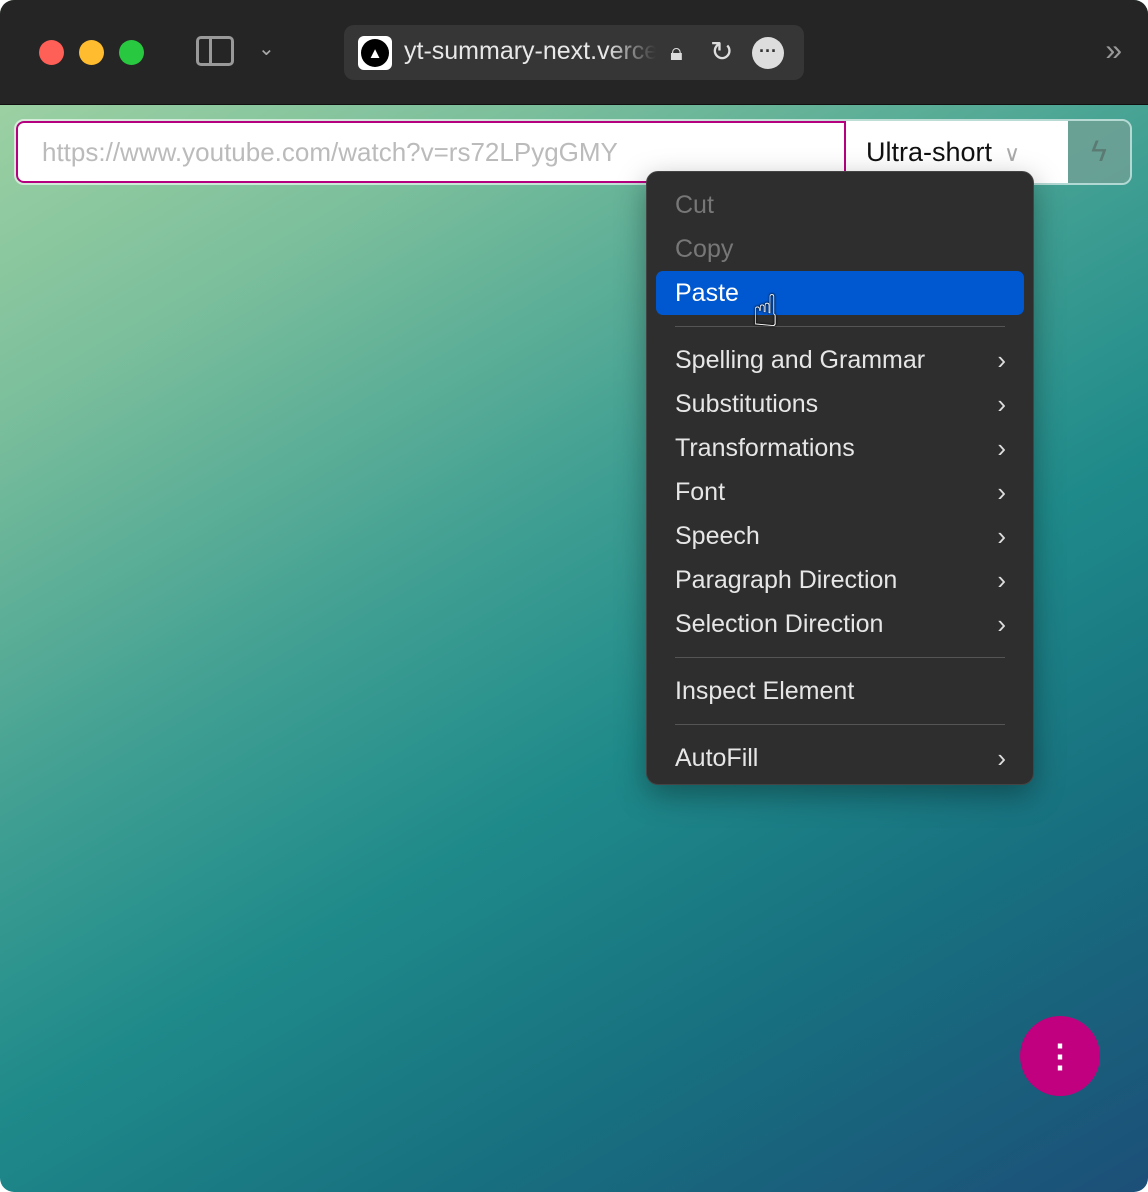 Image resolution: width=1148 pixels, height=1192 pixels. What do you see at coordinates (91, 52) in the screenshot?
I see `minimize-button` at bounding box center [91, 52].